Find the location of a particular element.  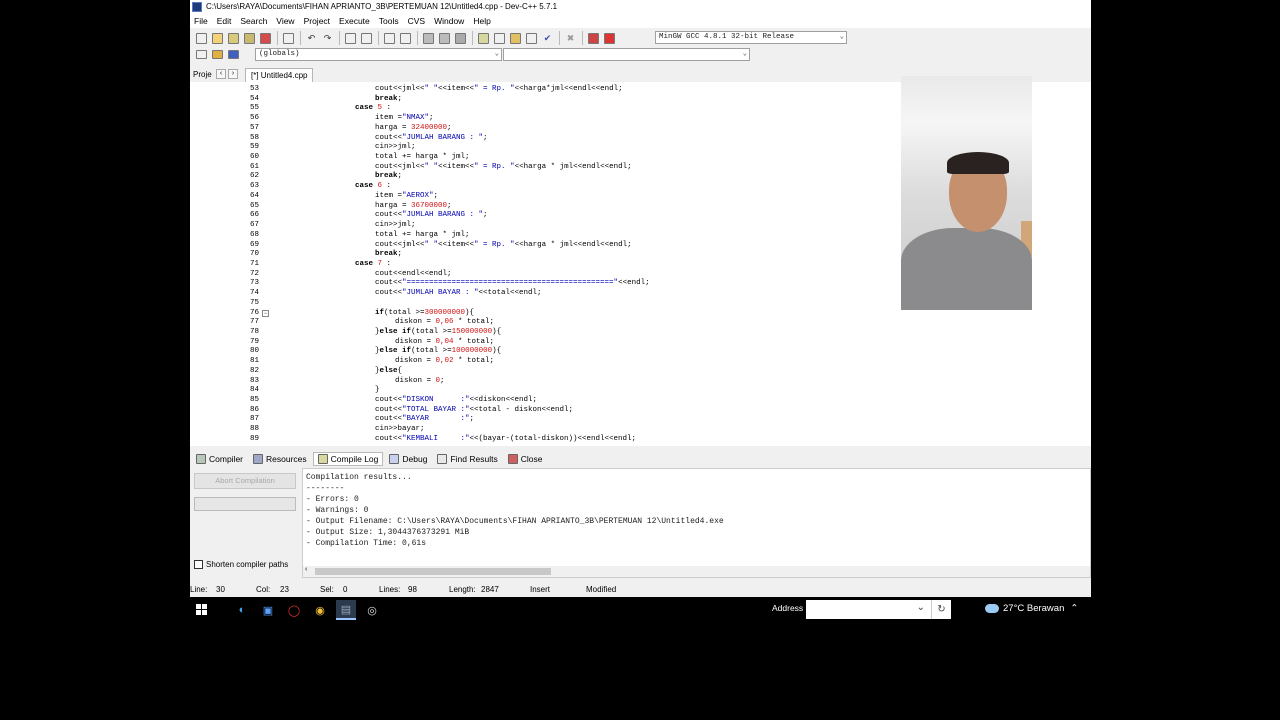

tab-untitled4: [*] Untitled4.cpp is located at coordinates (279, 75).